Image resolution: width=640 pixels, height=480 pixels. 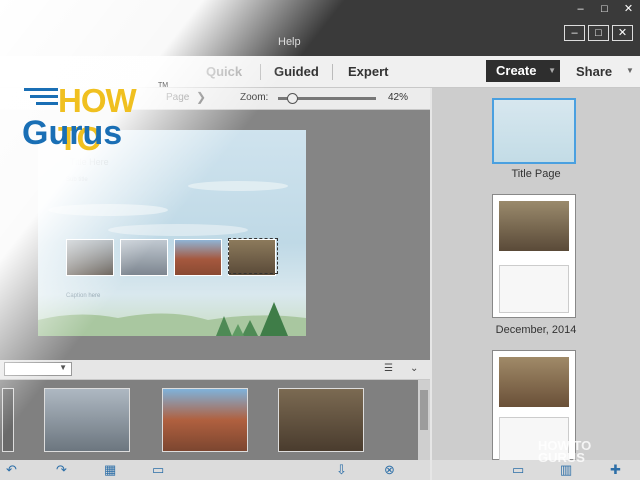 What do you see at coordinates (72, 133) in the screenshot?
I see `logo-text-gurus: Gurus` at bounding box center [72, 133].